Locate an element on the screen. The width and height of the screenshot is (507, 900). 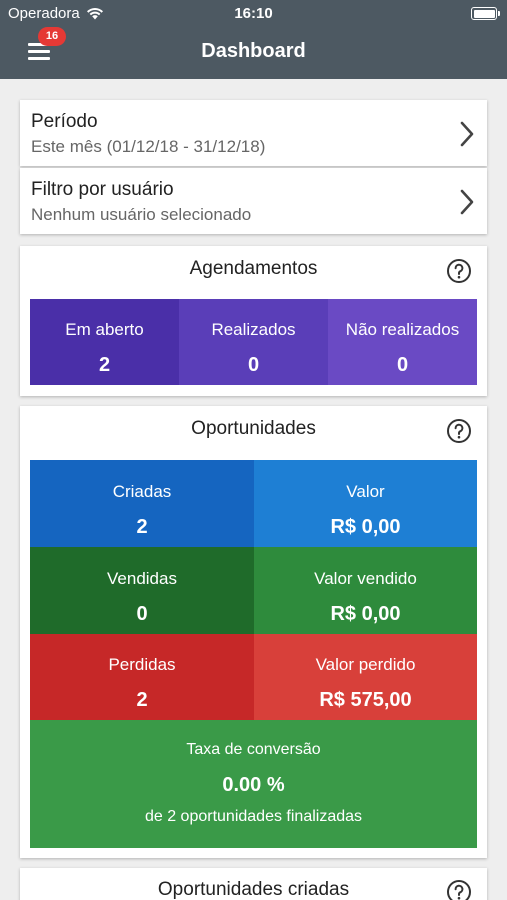
tile-label: Realizados is located at coordinates (253, 329).